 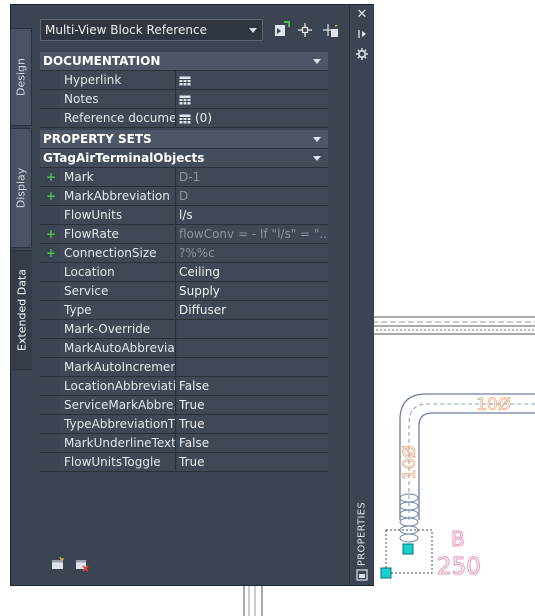 I want to click on add-property-sets-icon, so click(x=58, y=564).